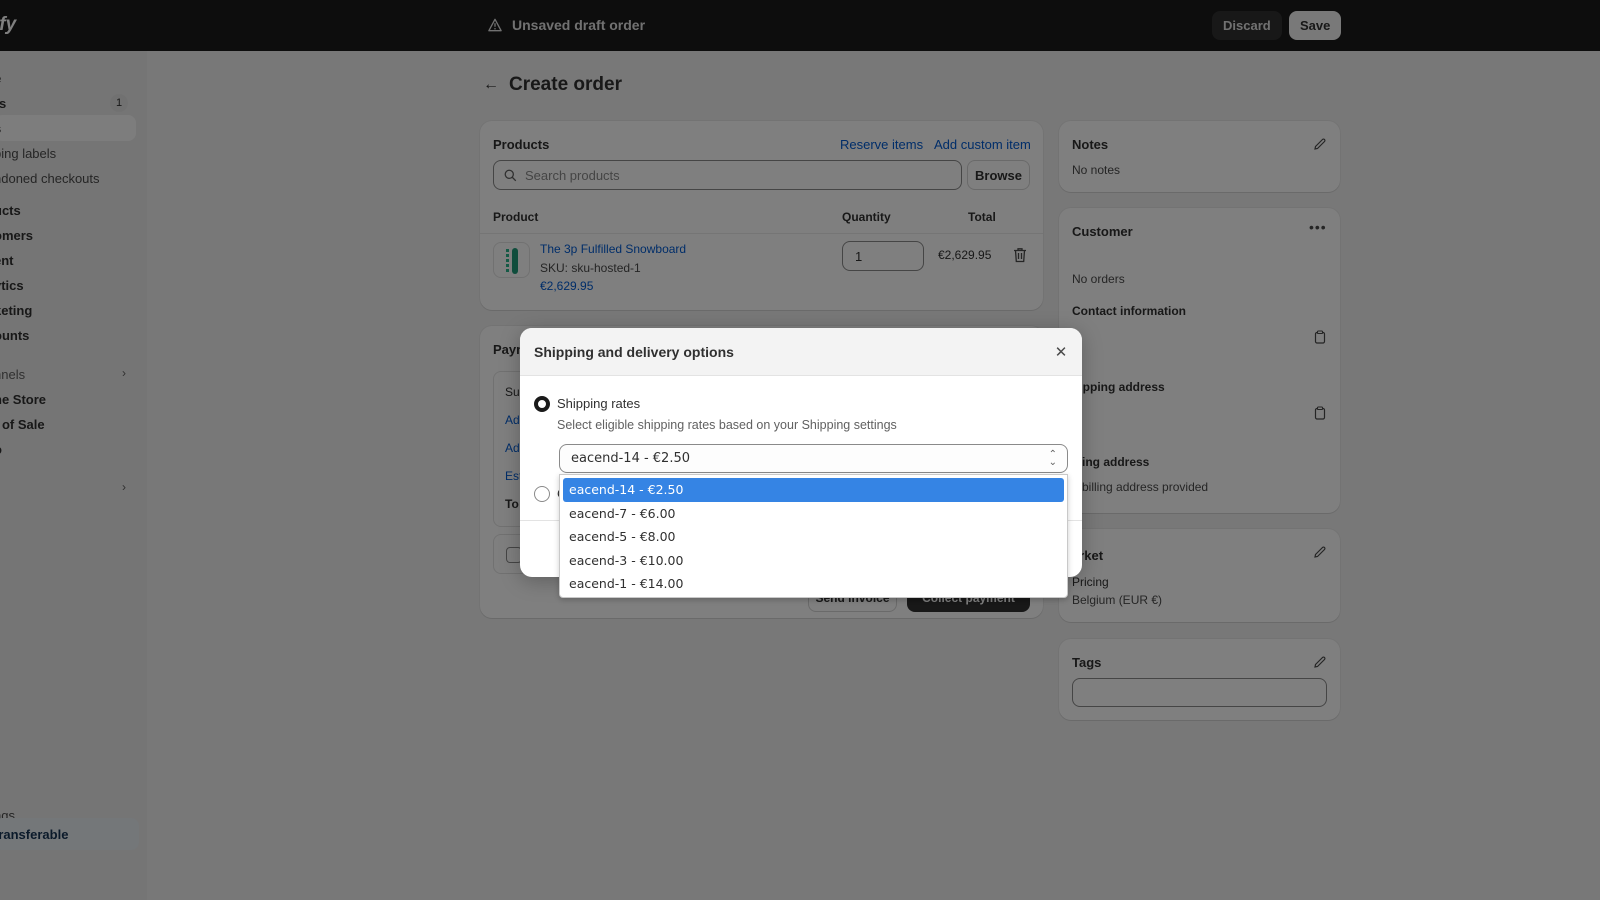  What do you see at coordinates (634, 352) in the screenshot?
I see `modal-title: Shipping and delivery options` at bounding box center [634, 352].